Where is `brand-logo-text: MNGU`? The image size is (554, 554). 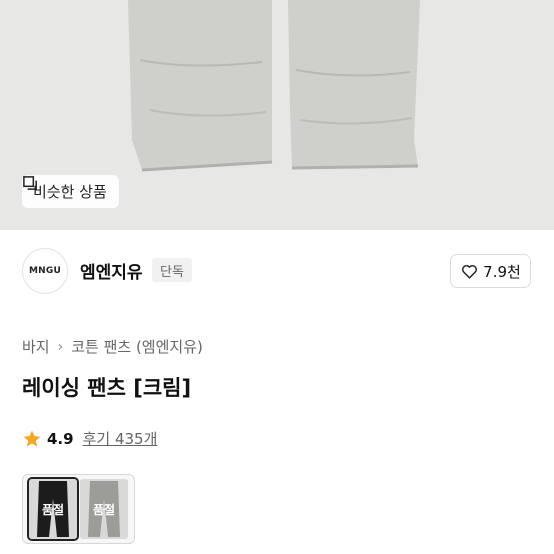 brand-logo-text: MNGU is located at coordinates (45, 271).